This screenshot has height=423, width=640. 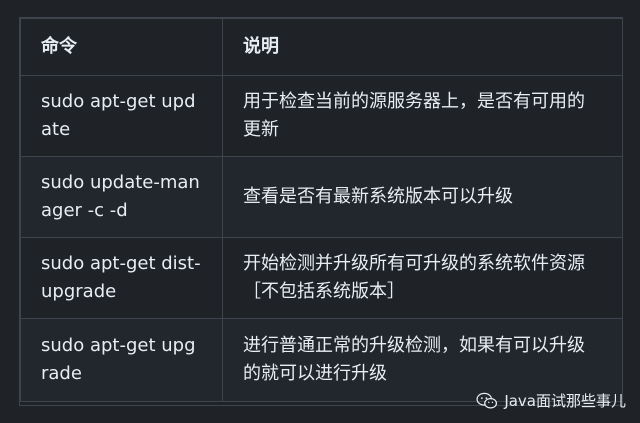 I want to click on description-text: 用于检查当前的源服务器上，是否有可用的更新, so click(x=414, y=115).